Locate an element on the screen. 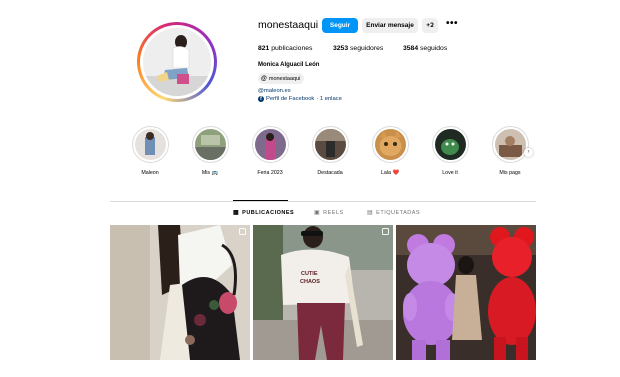  highlight-lala: Lala ❤️ is located at coordinates (390, 151).